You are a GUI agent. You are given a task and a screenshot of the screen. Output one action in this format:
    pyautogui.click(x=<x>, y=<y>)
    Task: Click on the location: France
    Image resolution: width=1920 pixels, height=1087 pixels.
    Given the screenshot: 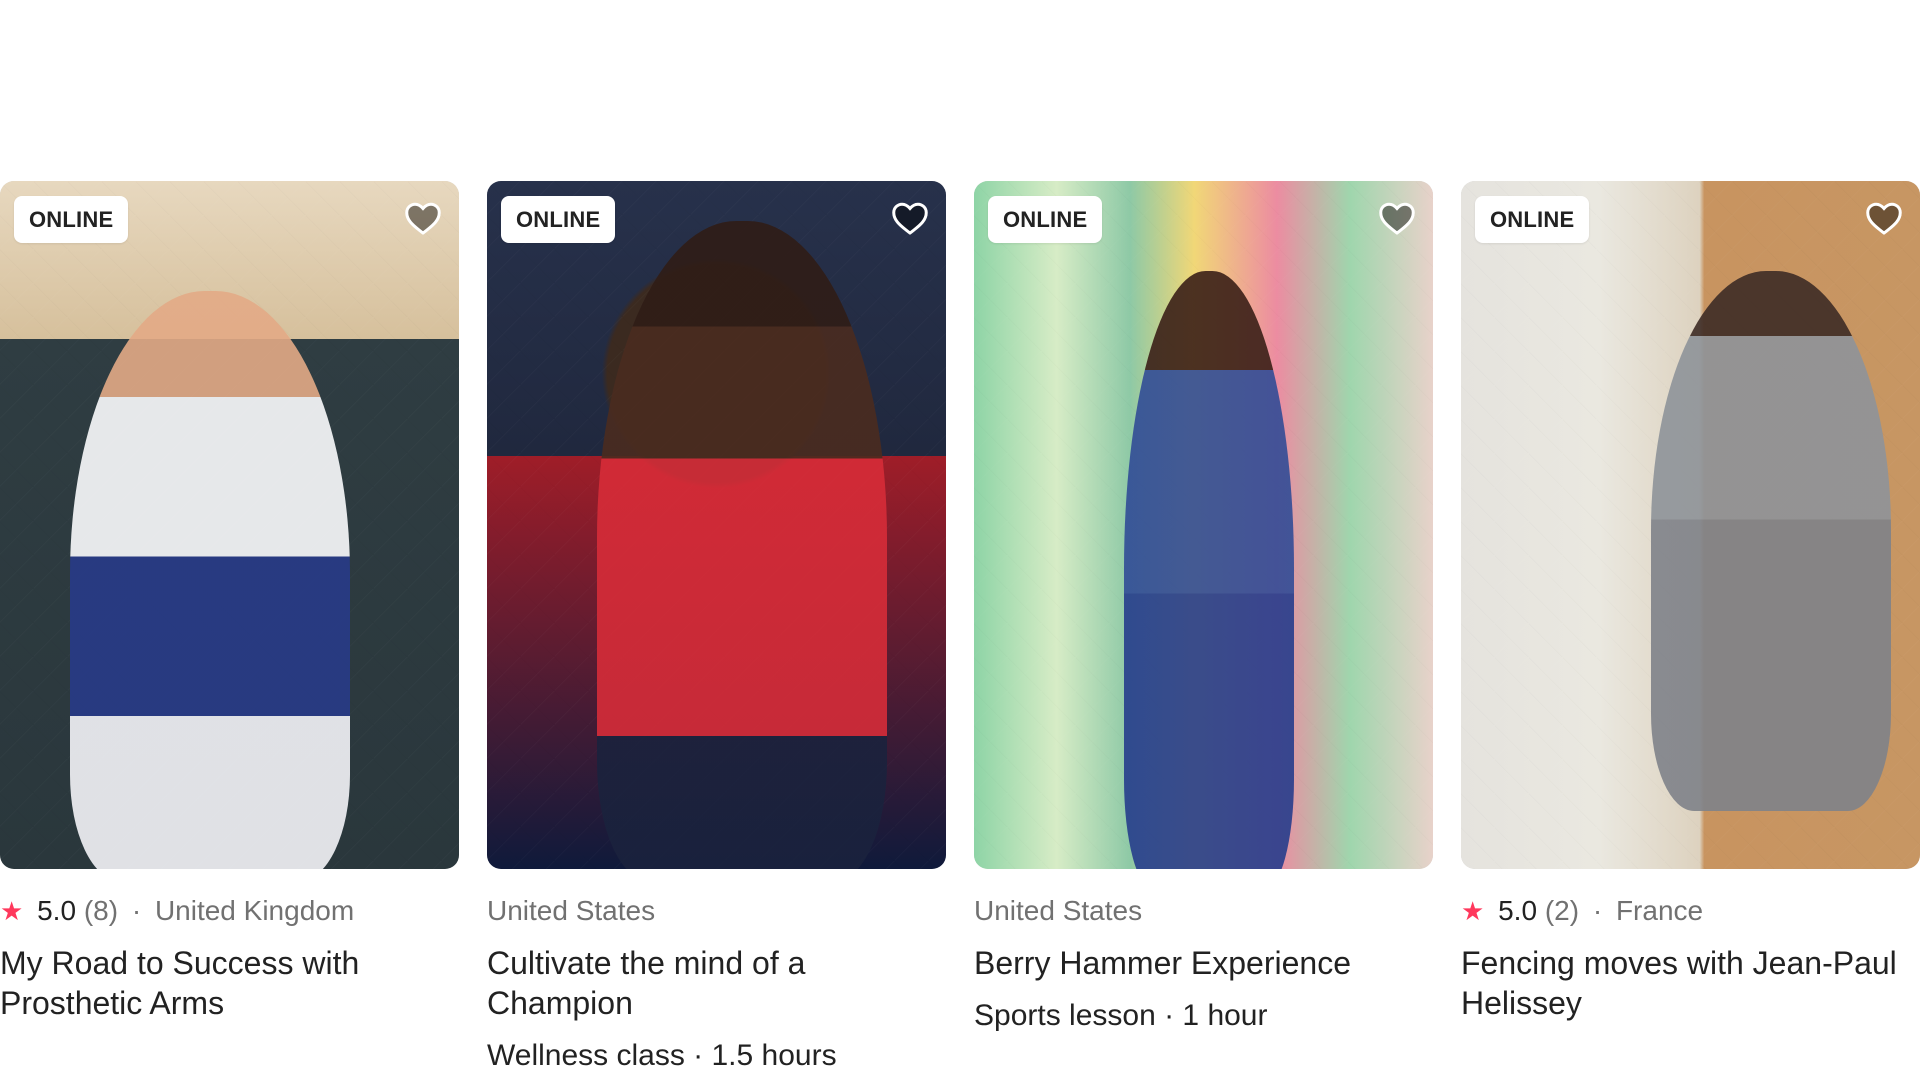 What is the action you would take?
    pyautogui.click(x=1659, y=910)
    